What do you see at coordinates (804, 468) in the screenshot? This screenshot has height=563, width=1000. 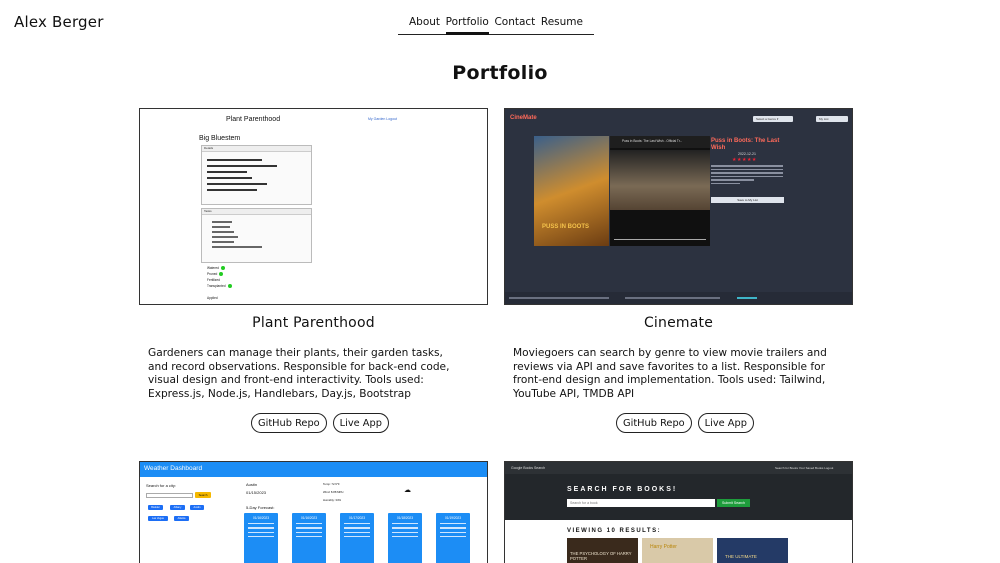 I see `shot-nav-links: Search for Books Your Saved Books Logout` at bounding box center [804, 468].